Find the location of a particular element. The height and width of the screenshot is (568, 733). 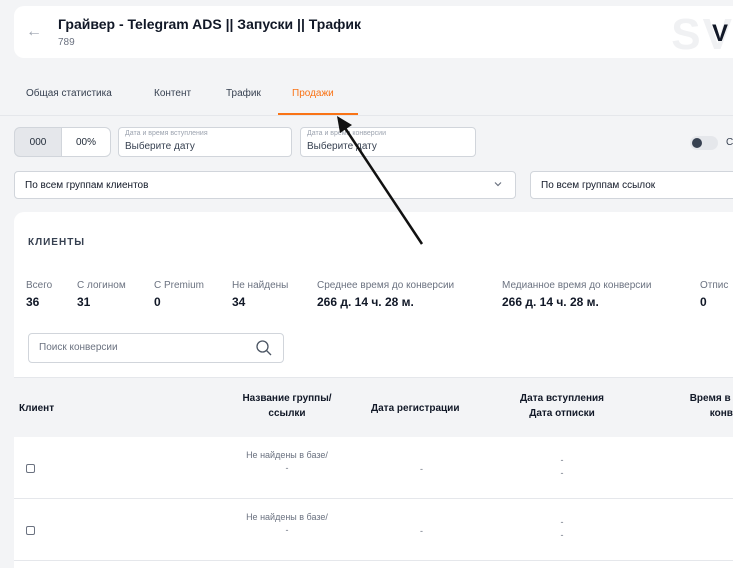

conversion-search-input is located at coordinates (139, 347).